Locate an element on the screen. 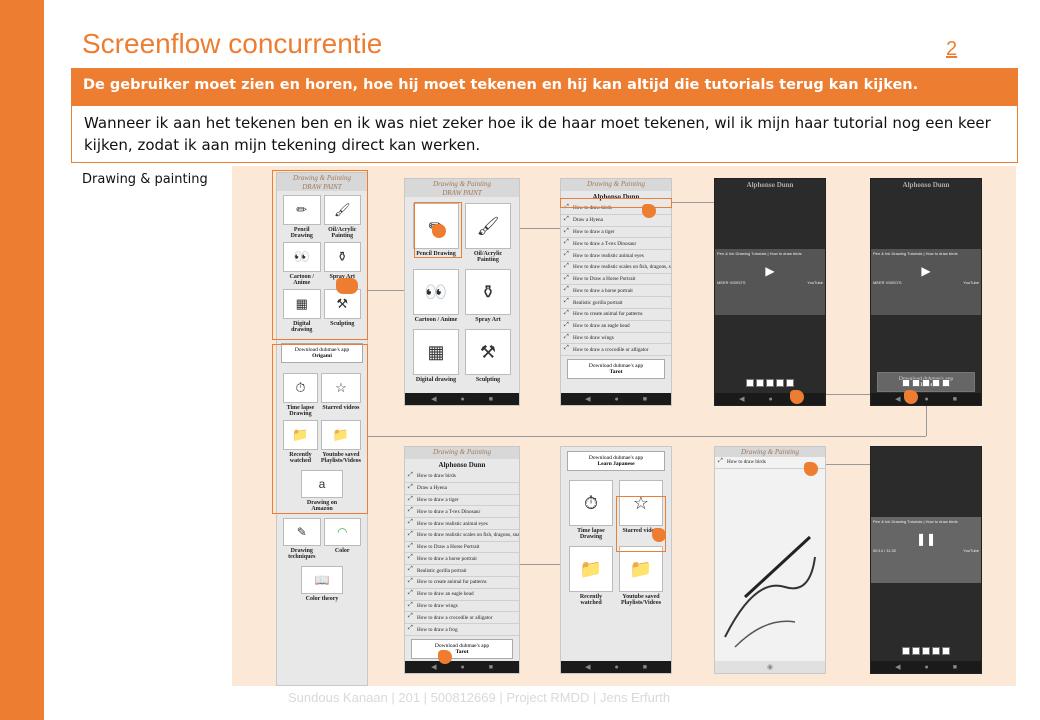 The image size is (1040, 720). youtube-label: YouTube is located at coordinates (815, 282).